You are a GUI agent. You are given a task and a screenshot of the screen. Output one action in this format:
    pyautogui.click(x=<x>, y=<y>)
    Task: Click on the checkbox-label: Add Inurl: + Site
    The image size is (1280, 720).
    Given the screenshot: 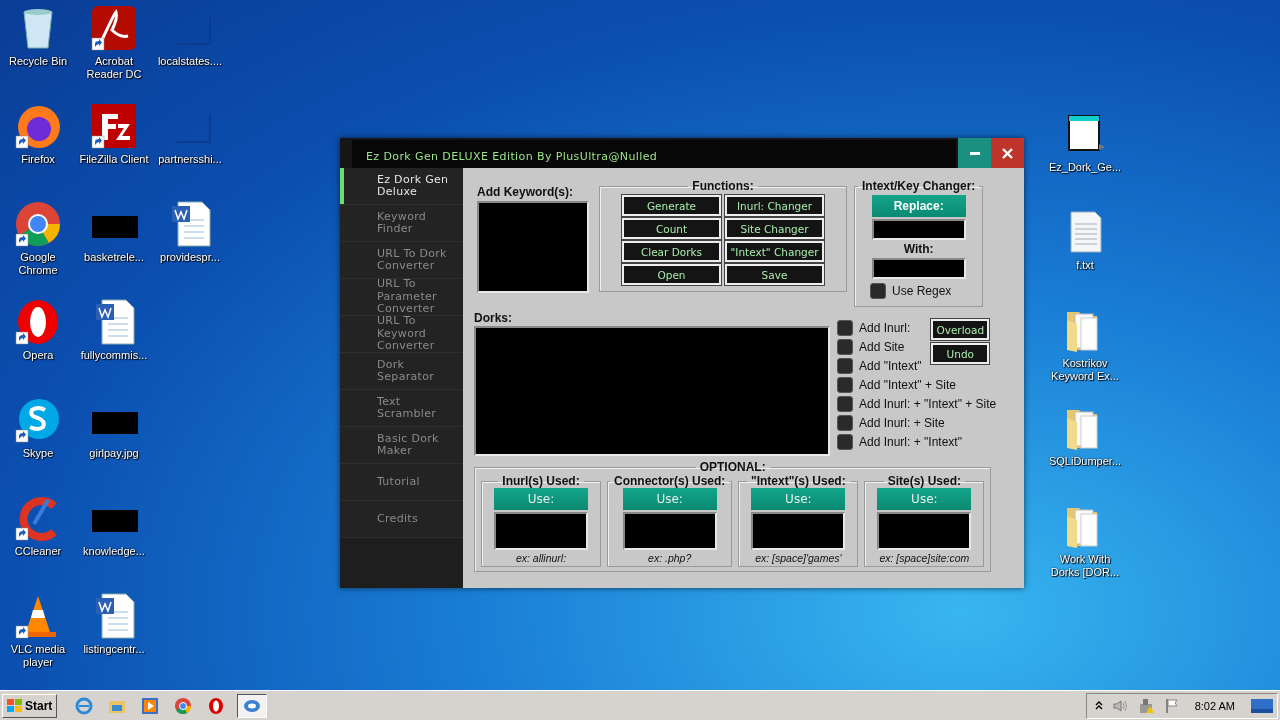 What is the action you would take?
    pyautogui.click(x=902, y=422)
    